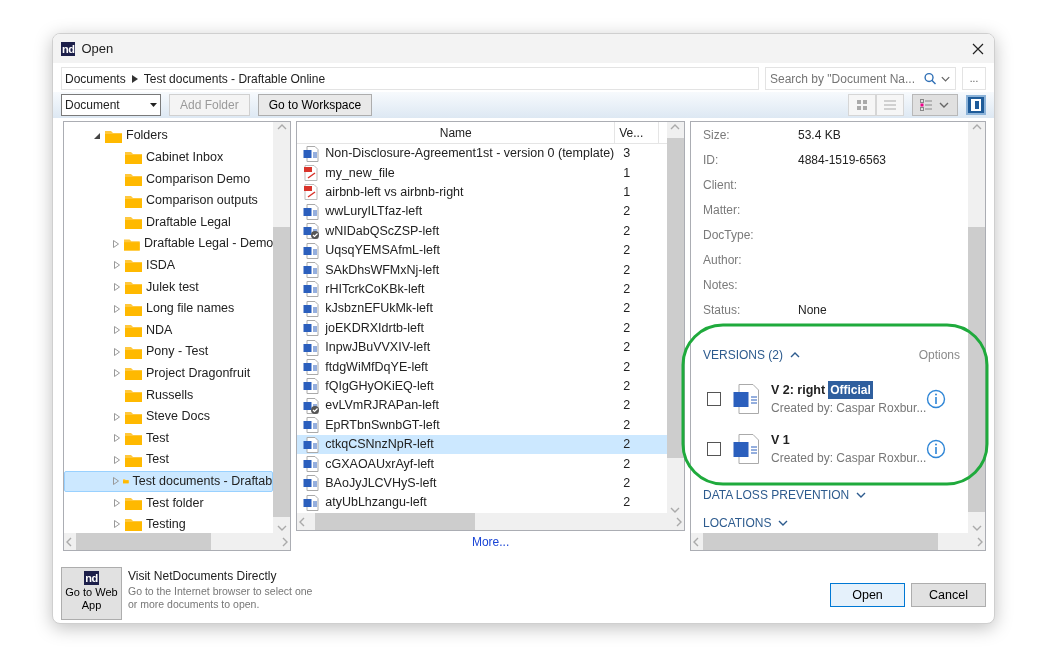  What do you see at coordinates (234, 78) in the screenshot?
I see `breadcrumb-item: Test documents - Draftable Online` at bounding box center [234, 78].